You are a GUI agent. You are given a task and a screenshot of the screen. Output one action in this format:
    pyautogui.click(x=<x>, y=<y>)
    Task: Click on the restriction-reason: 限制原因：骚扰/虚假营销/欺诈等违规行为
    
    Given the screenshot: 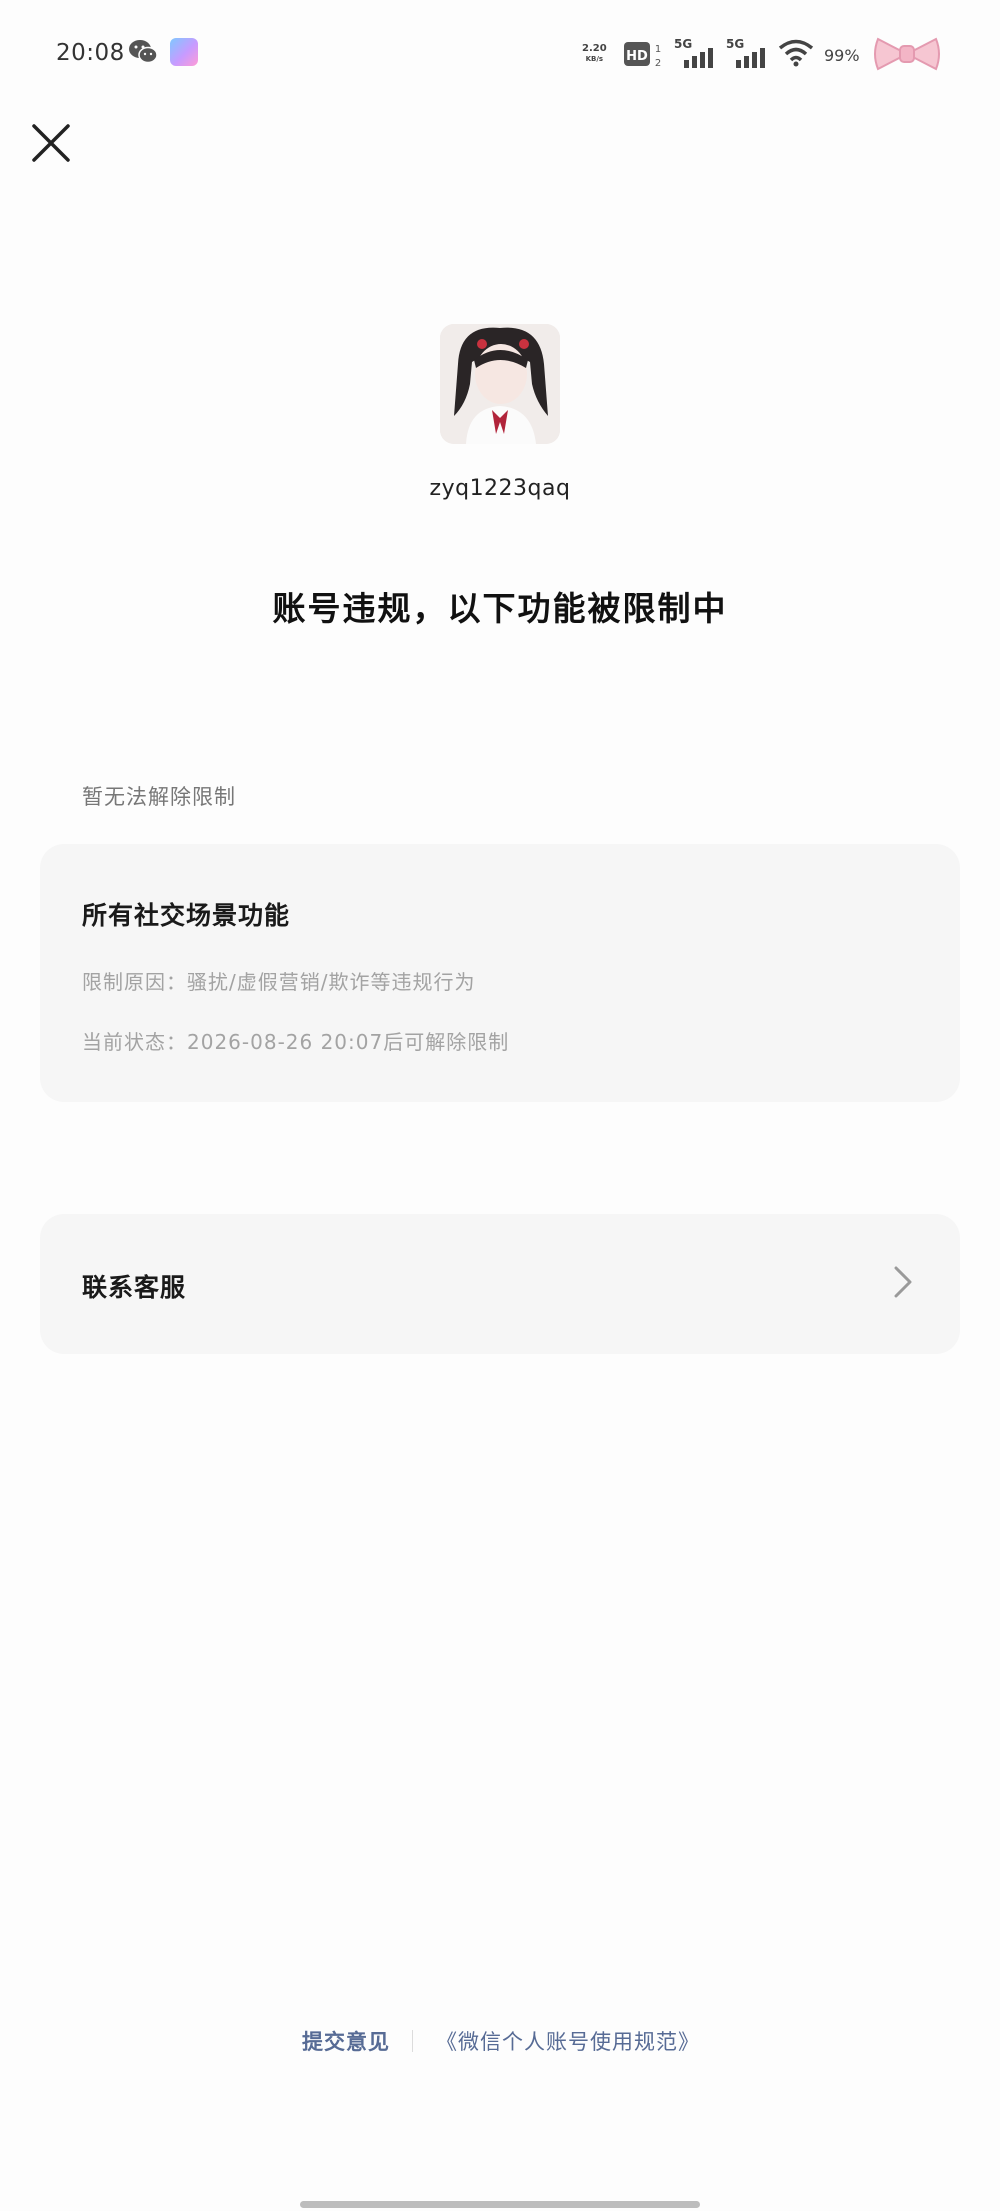 What is the action you would take?
    pyautogui.click(x=279, y=982)
    